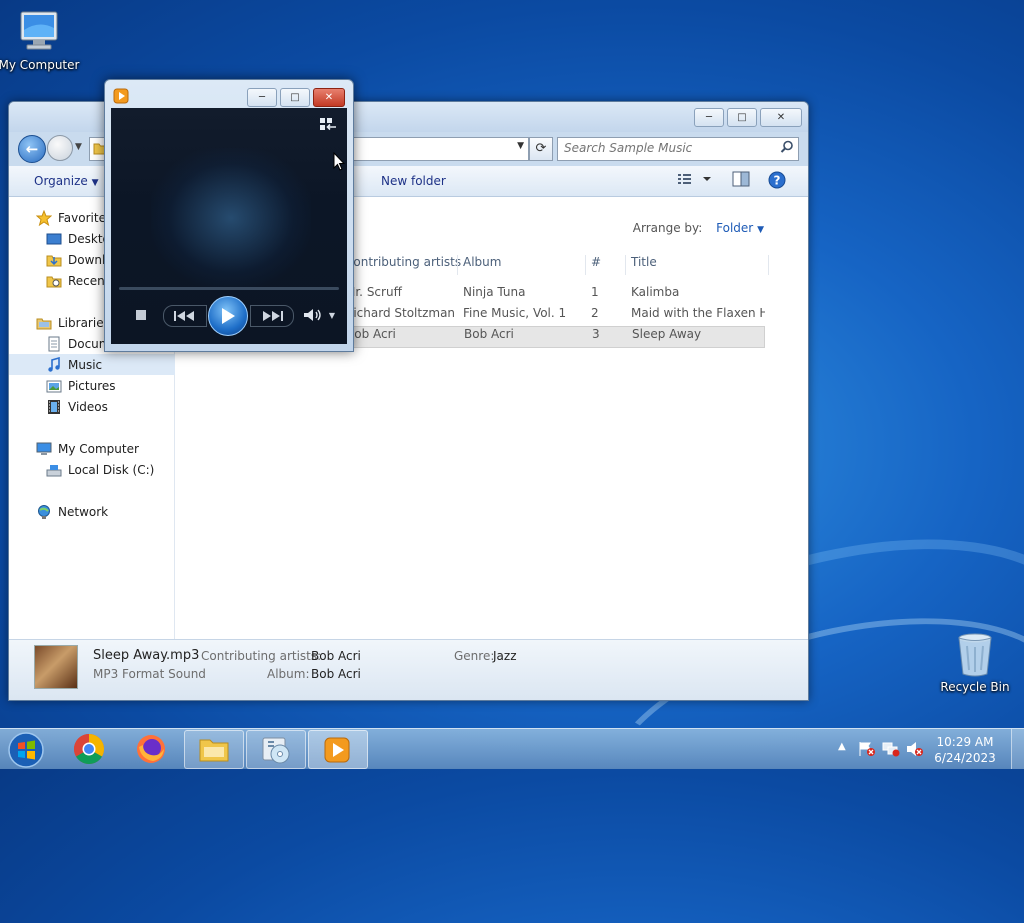 The image size is (1024, 923). I want to click on chevron-down-icon: ▼, so click(760, 230).